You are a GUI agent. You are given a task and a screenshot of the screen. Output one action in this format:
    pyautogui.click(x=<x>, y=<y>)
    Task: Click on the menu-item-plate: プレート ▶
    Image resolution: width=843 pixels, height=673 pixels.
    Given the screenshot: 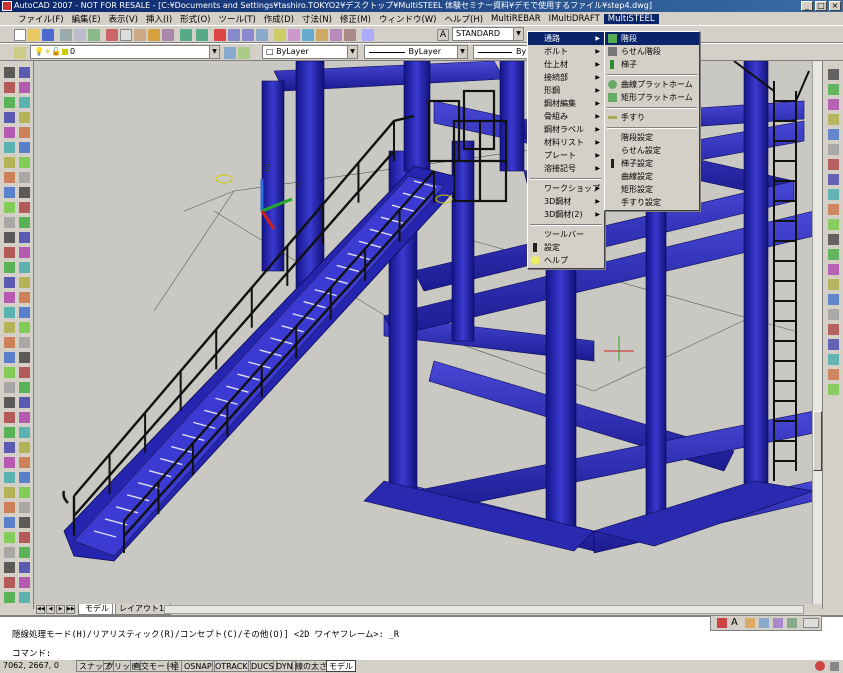 What is the action you would take?
    pyautogui.click(x=566, y=155)
    